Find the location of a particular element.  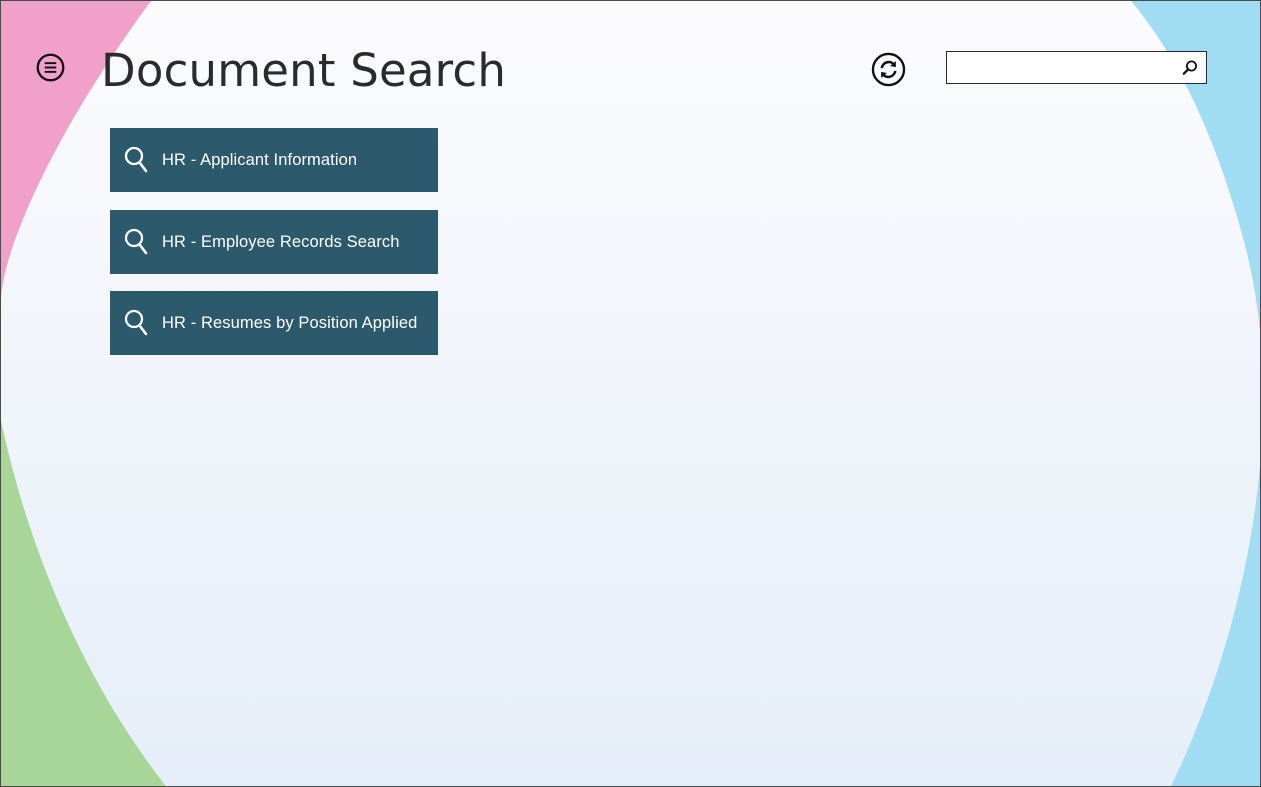

search-tile-label: HR - Employee Records Search is located at coordinates (281, 241).